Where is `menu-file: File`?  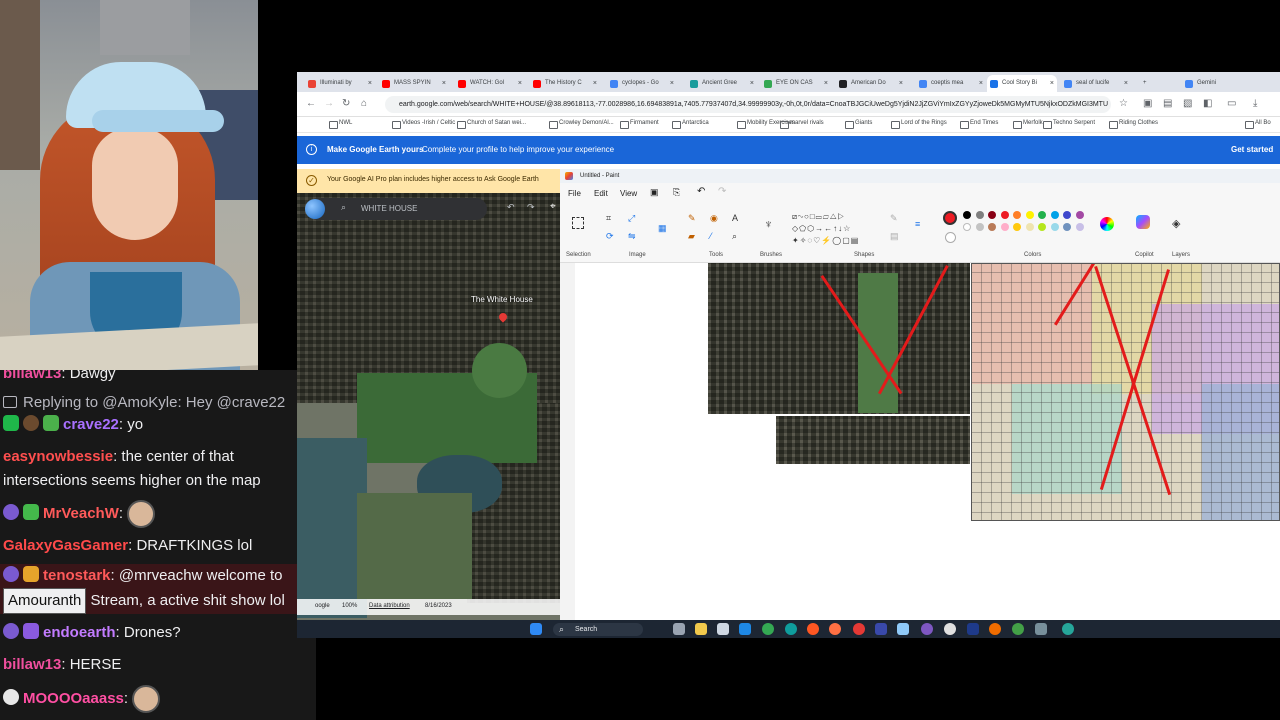
menu-file: File is located at coordinates (574, 193).